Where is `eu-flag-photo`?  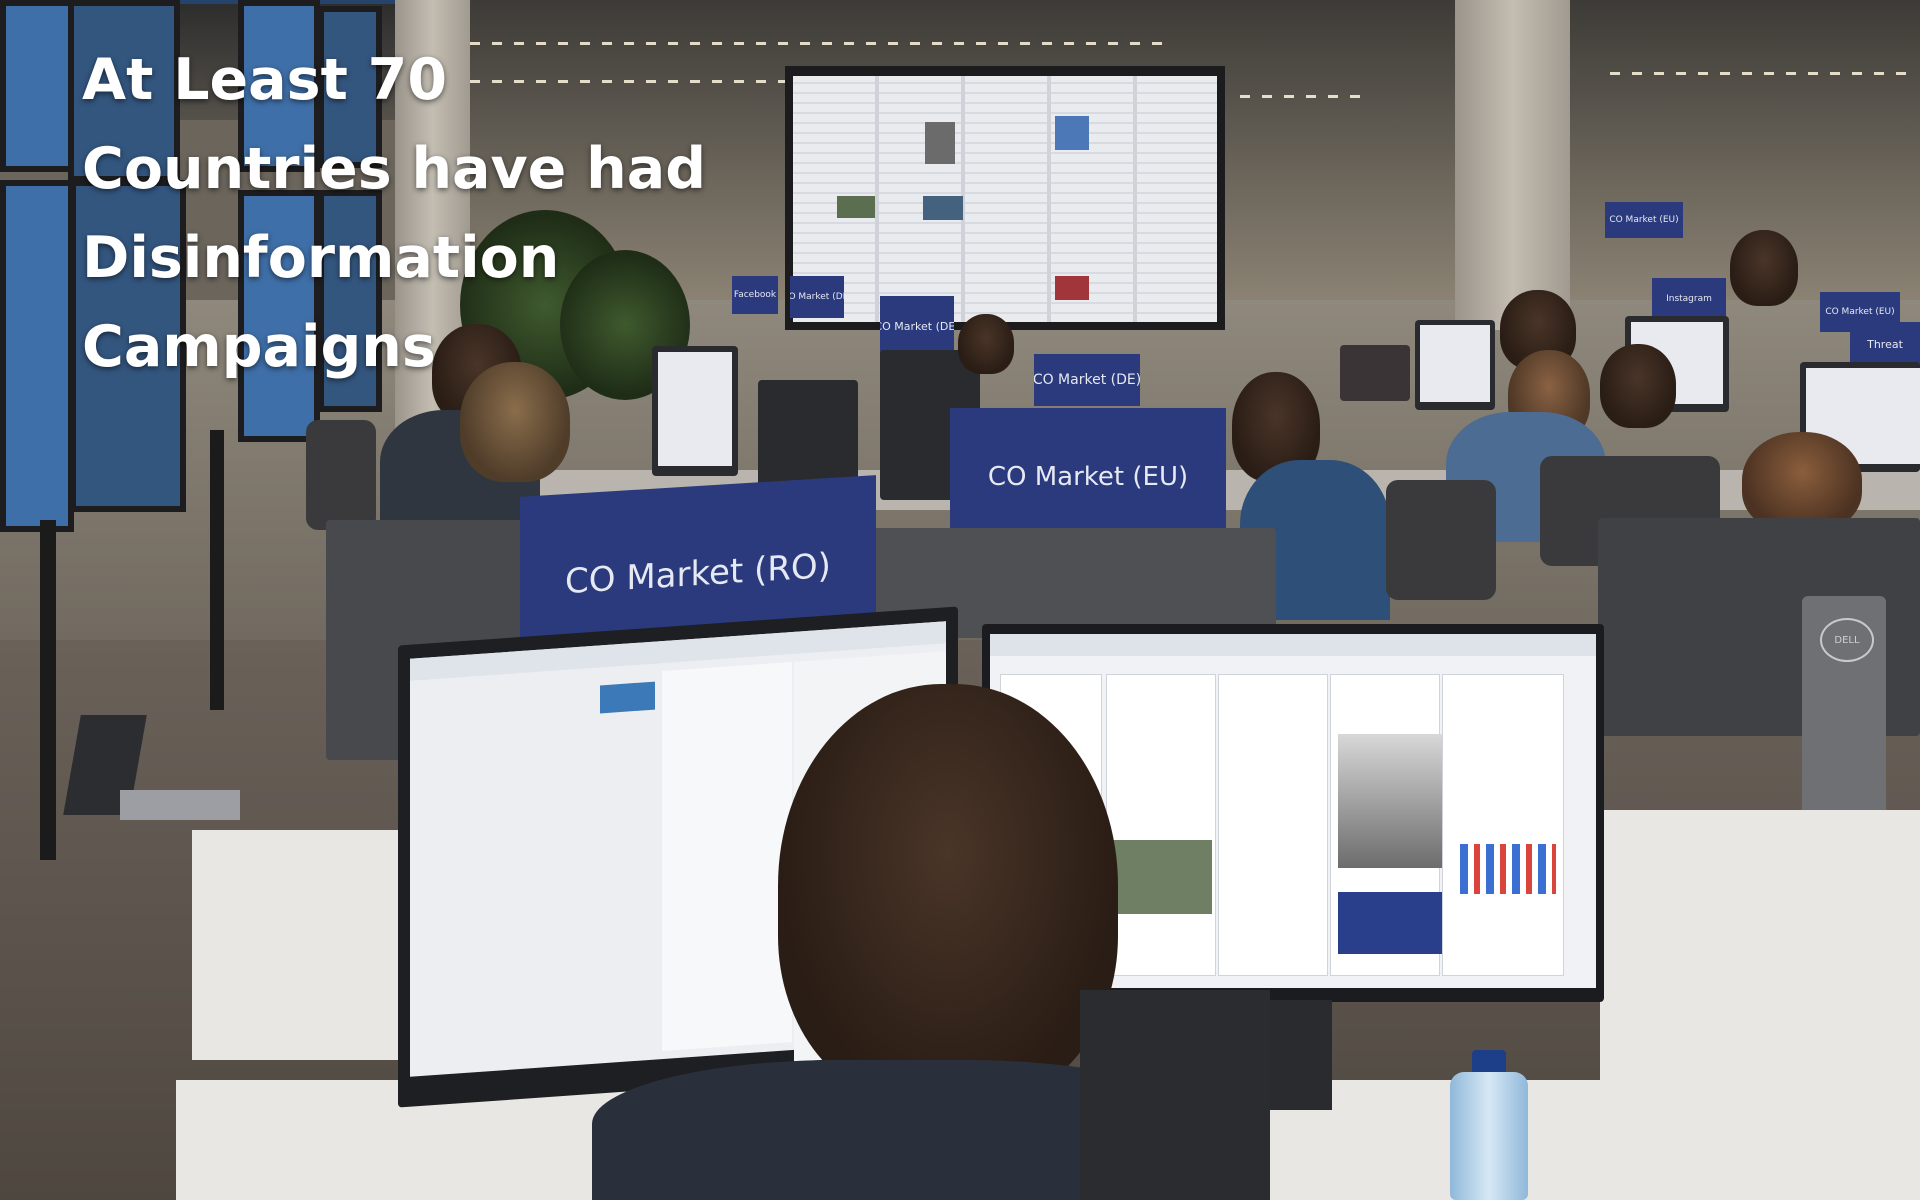
eu-flag-photo is located at coordinates (1390, 923).